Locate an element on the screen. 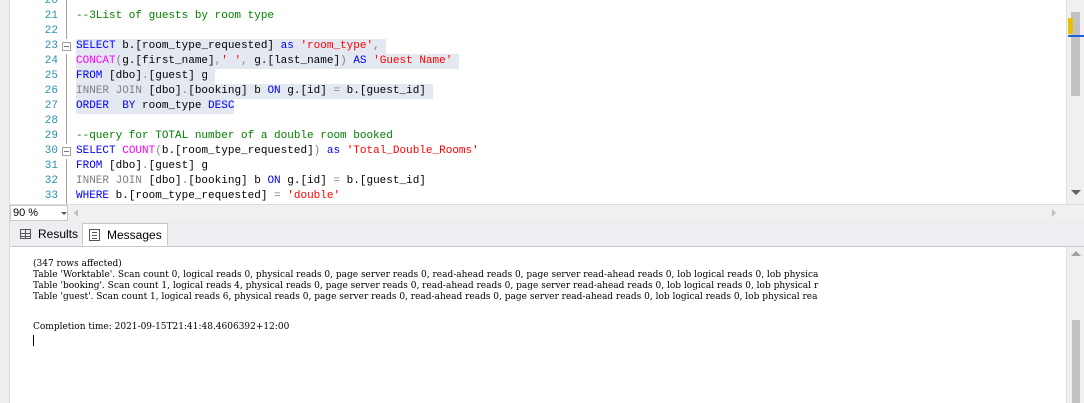  code-token: g.[last_name] is located at coordinates (294, 61).